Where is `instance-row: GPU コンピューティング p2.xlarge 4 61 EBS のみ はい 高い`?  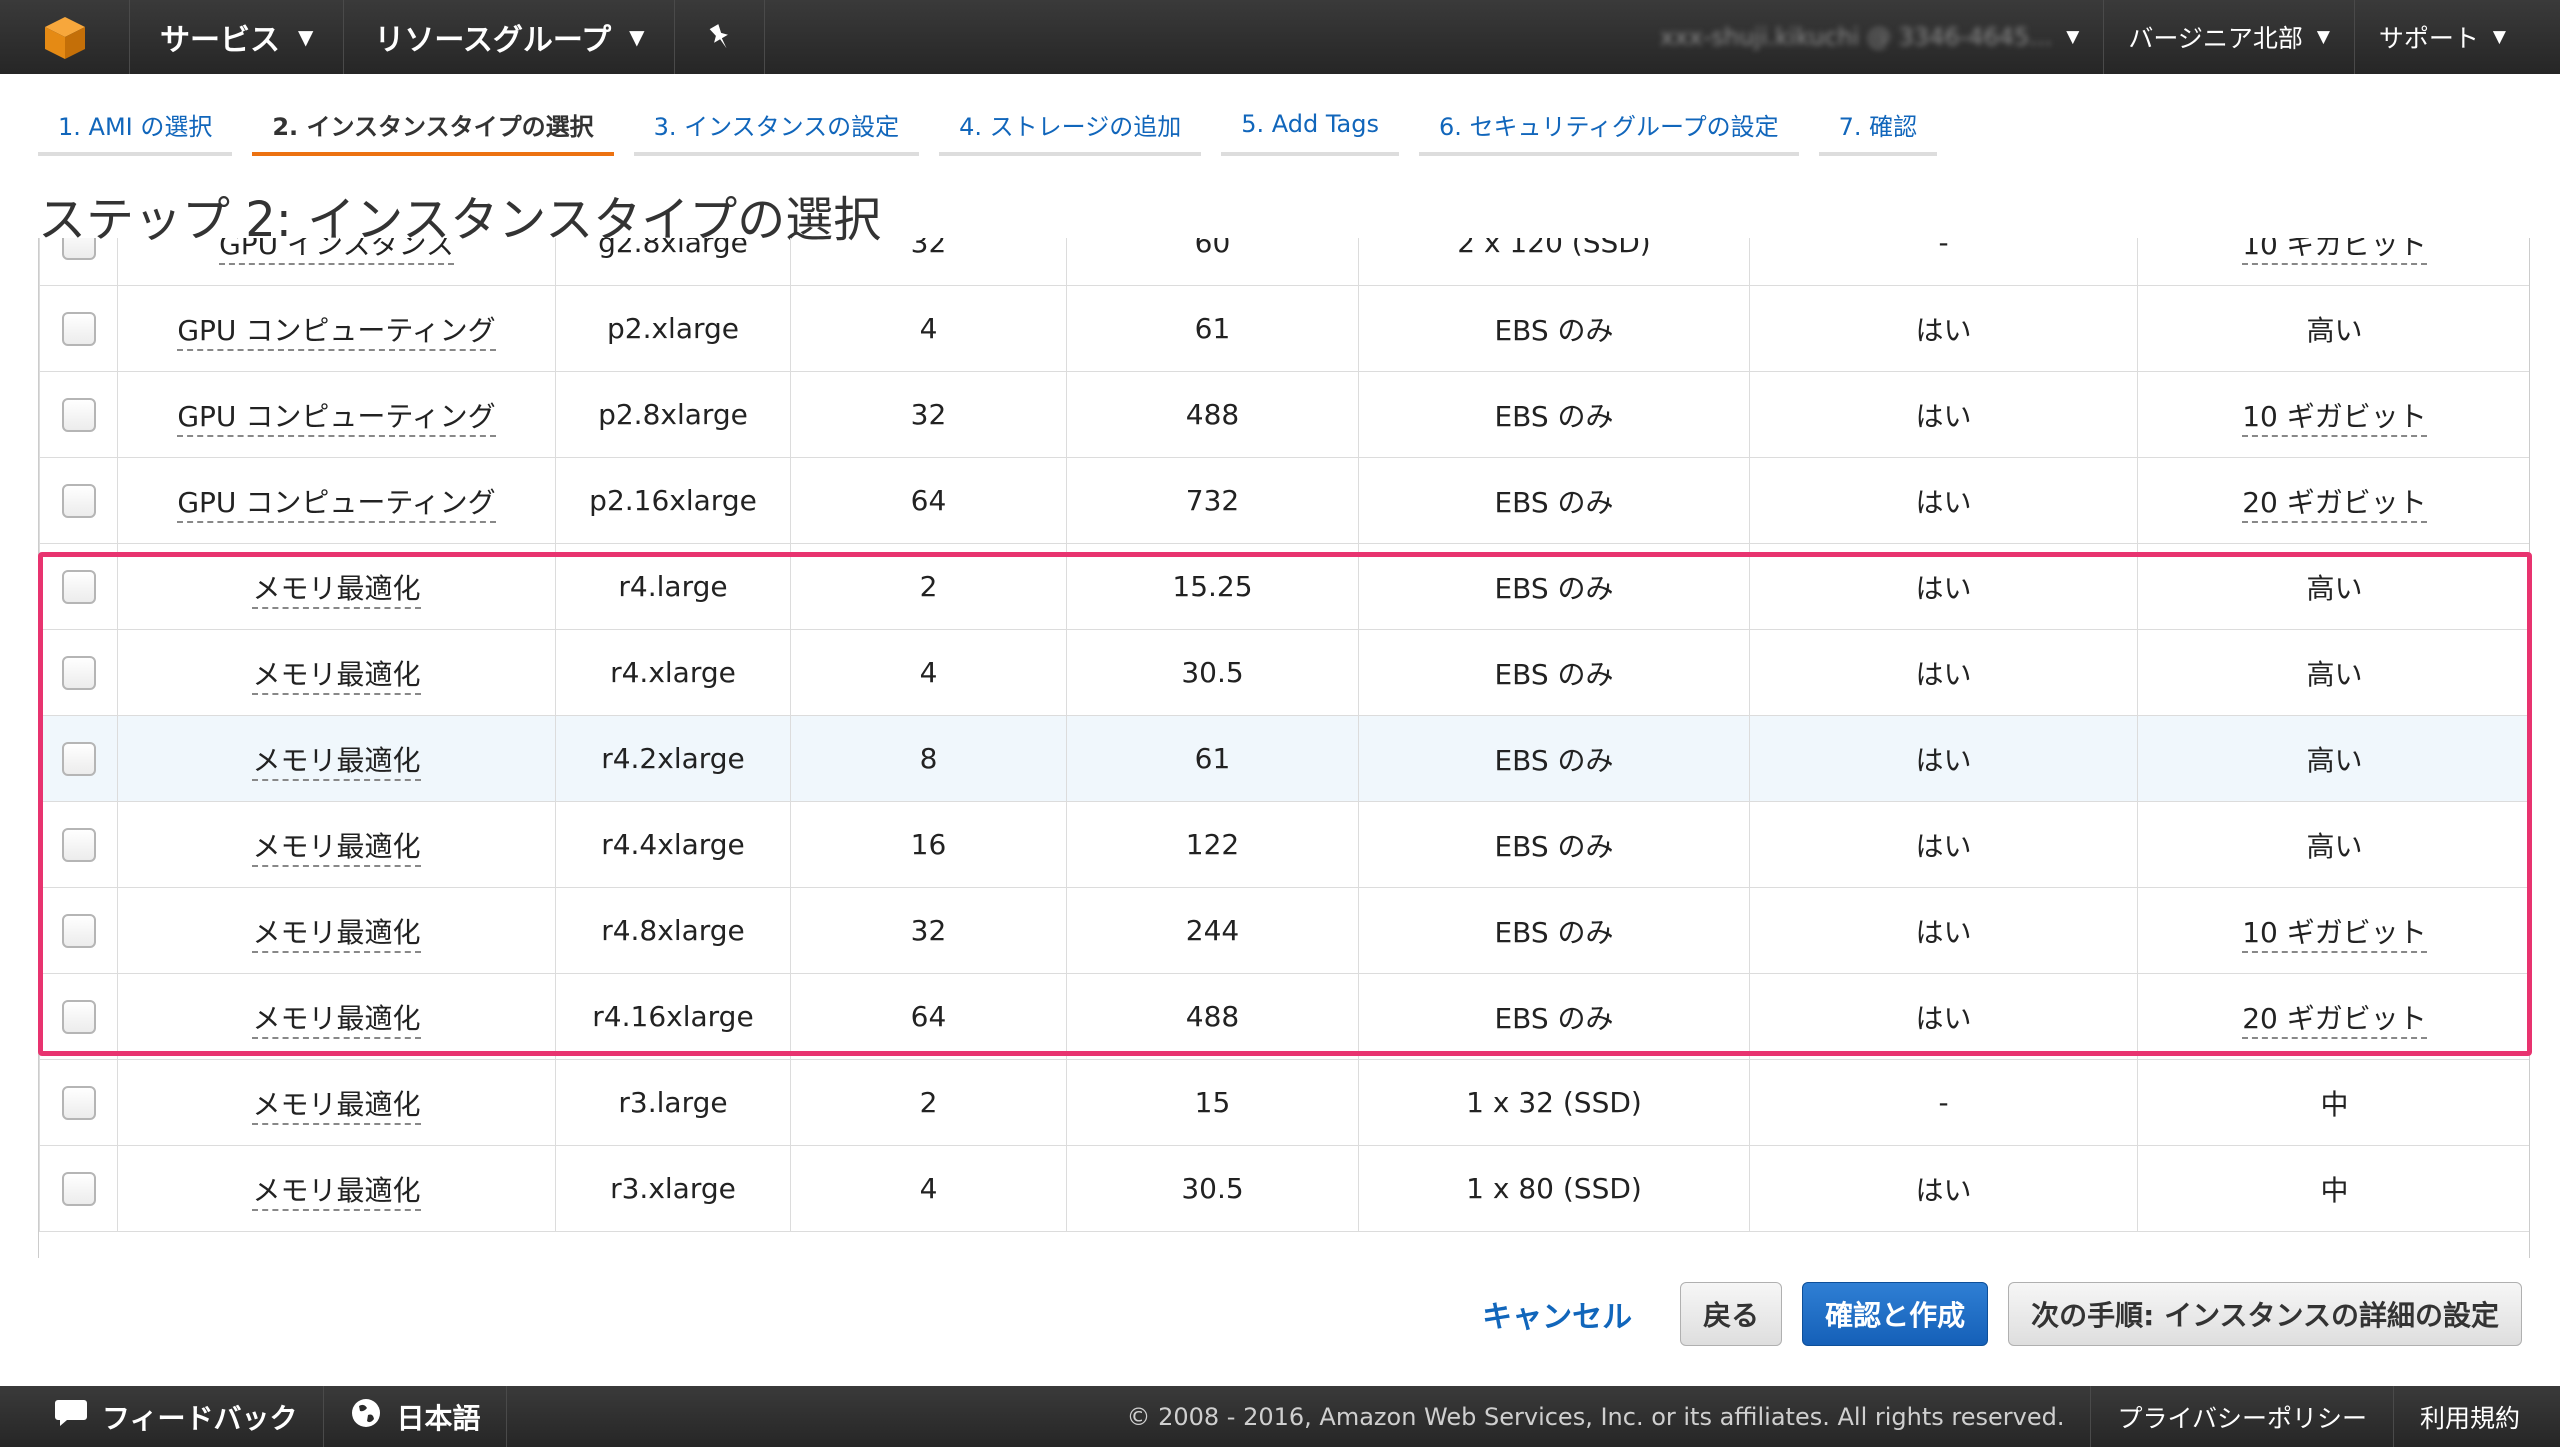 instance-row: GPU コンピューティング p2.xlarge 4 61 EBS のみ はい 高い is located at coordinates (1284, 328).